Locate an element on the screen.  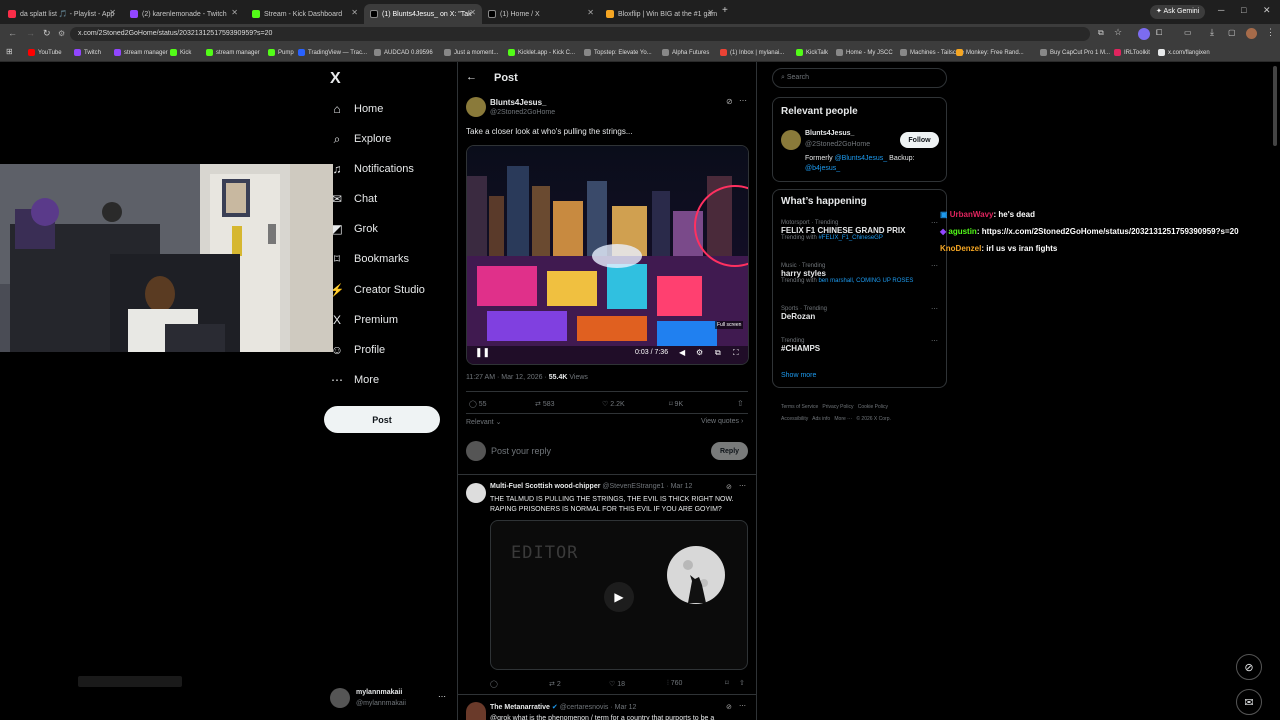
footer-link: Ads info is located at coordinates (821, 419).